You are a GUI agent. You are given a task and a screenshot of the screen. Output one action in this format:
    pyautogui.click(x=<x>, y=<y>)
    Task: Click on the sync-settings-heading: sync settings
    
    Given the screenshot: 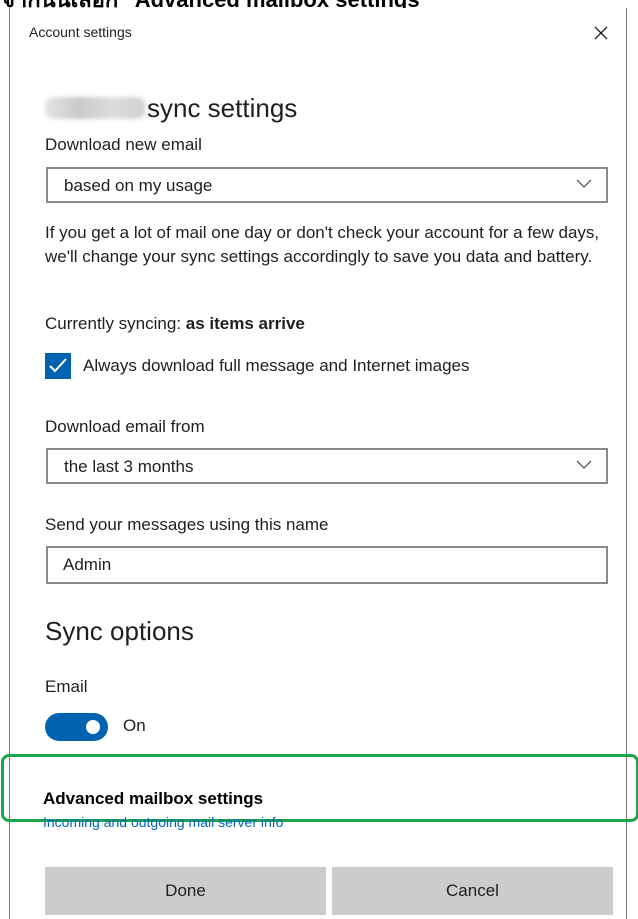 What is the action you would take?
    pyautogui.click(x=171, y=108)
    